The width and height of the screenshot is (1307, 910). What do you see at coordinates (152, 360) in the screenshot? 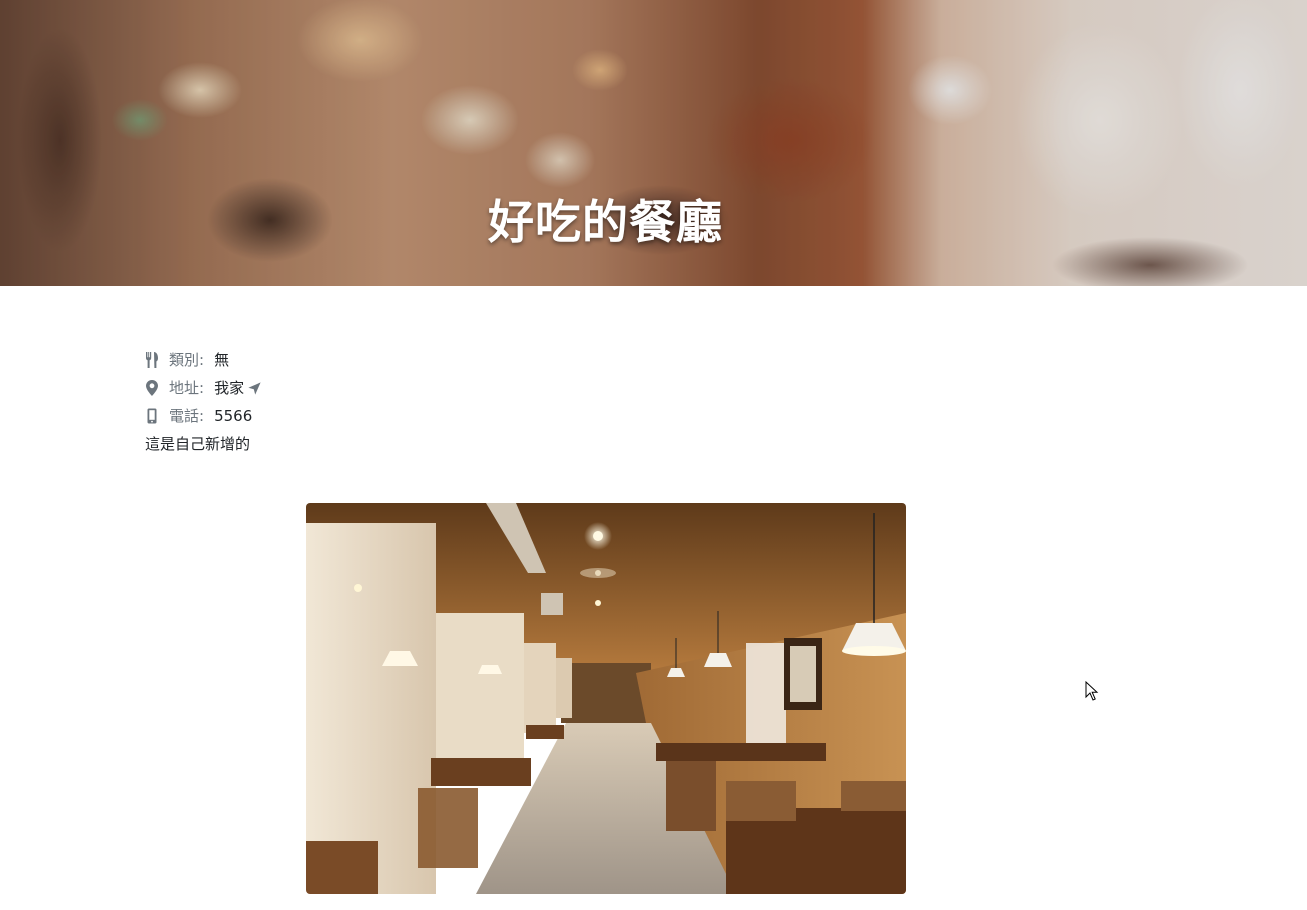
I see `utensils-icon` at bounding box center [152, 360].